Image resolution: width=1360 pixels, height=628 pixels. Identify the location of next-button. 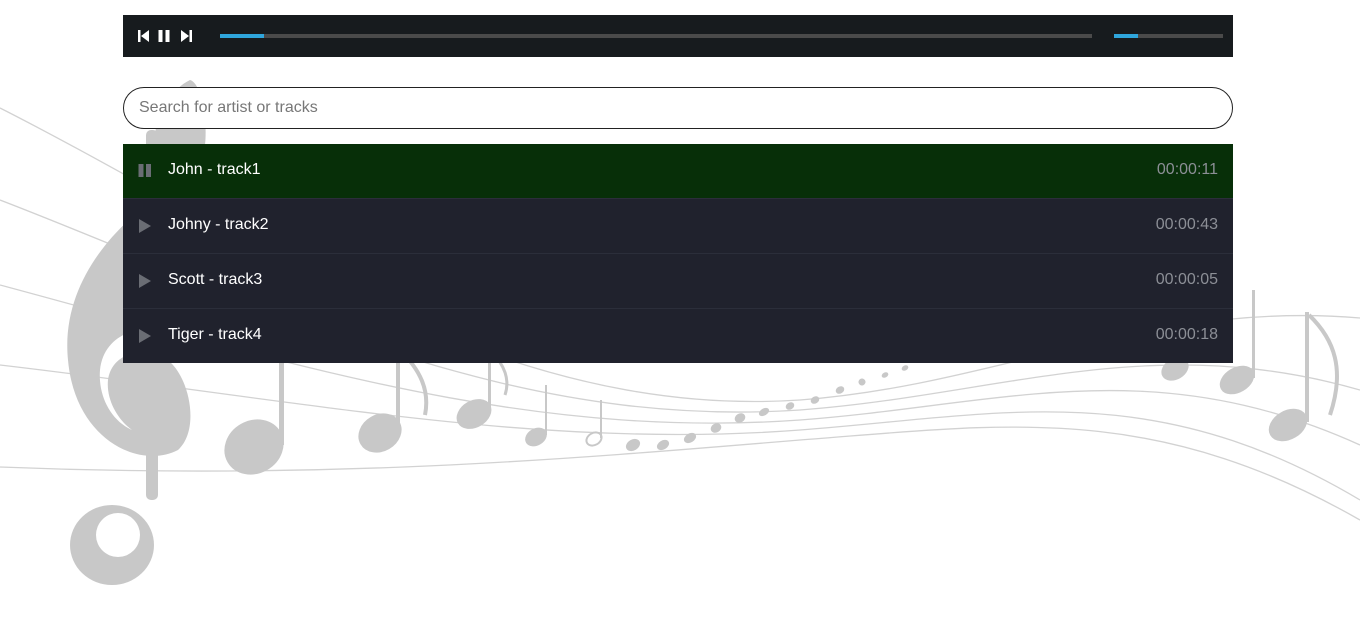
(186, 36).